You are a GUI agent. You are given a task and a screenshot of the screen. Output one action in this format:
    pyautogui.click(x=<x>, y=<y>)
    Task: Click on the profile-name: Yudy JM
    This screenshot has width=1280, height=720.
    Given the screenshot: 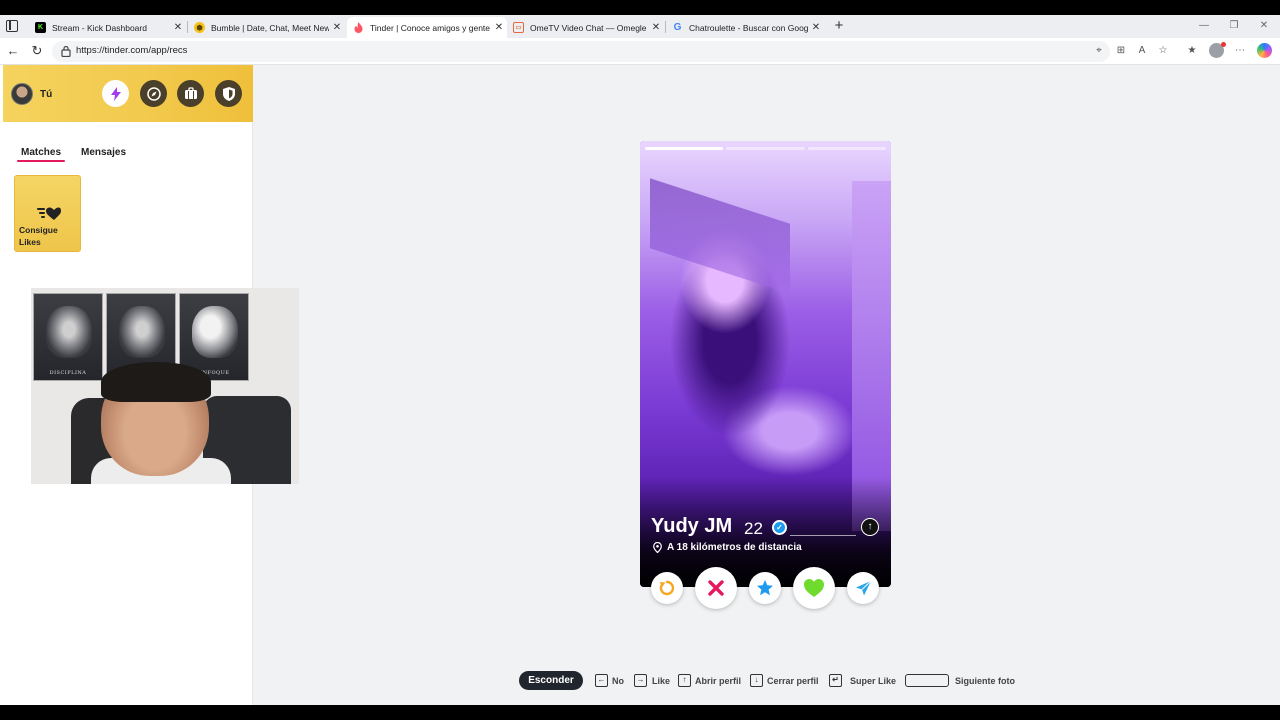 What is the action you would take?
    pyautogui.click(x=692, y=526)
    